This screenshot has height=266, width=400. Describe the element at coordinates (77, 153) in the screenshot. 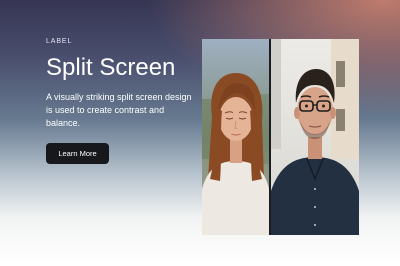

I see `learn-more-button: Learn More` at that location.